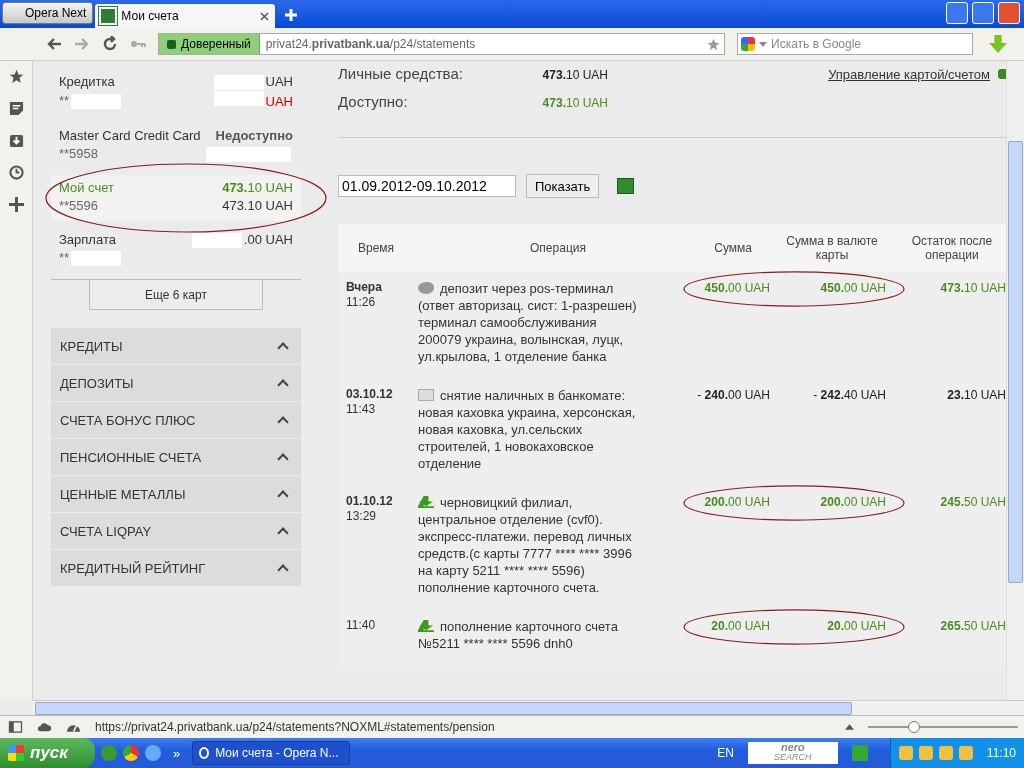 The width and height of the screenshot is (1024, 768). I want to click on clock-icon, so click(16, 172).